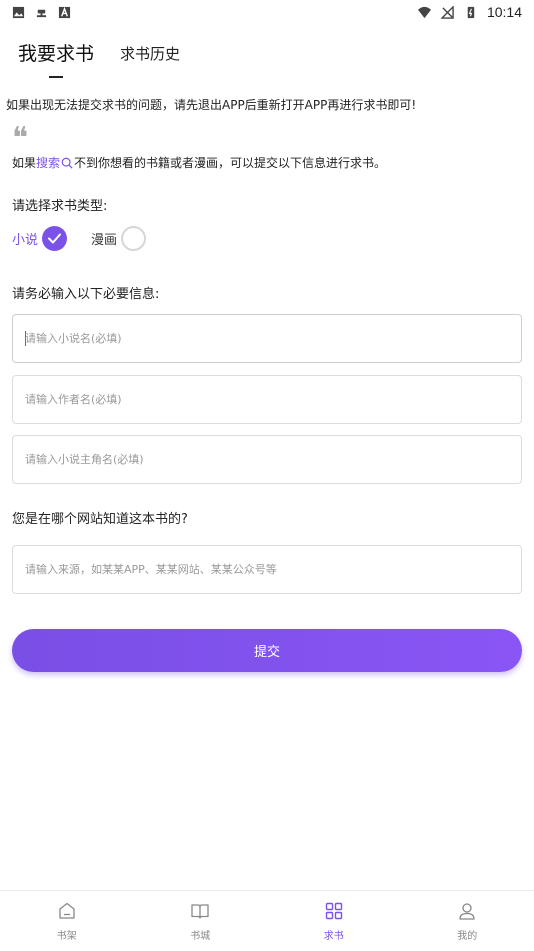 The height and width of the screenshot is (951, 534). Describe the element at coordinates (424, 12) in the screenshot. I see `wifi-icon` at that location.